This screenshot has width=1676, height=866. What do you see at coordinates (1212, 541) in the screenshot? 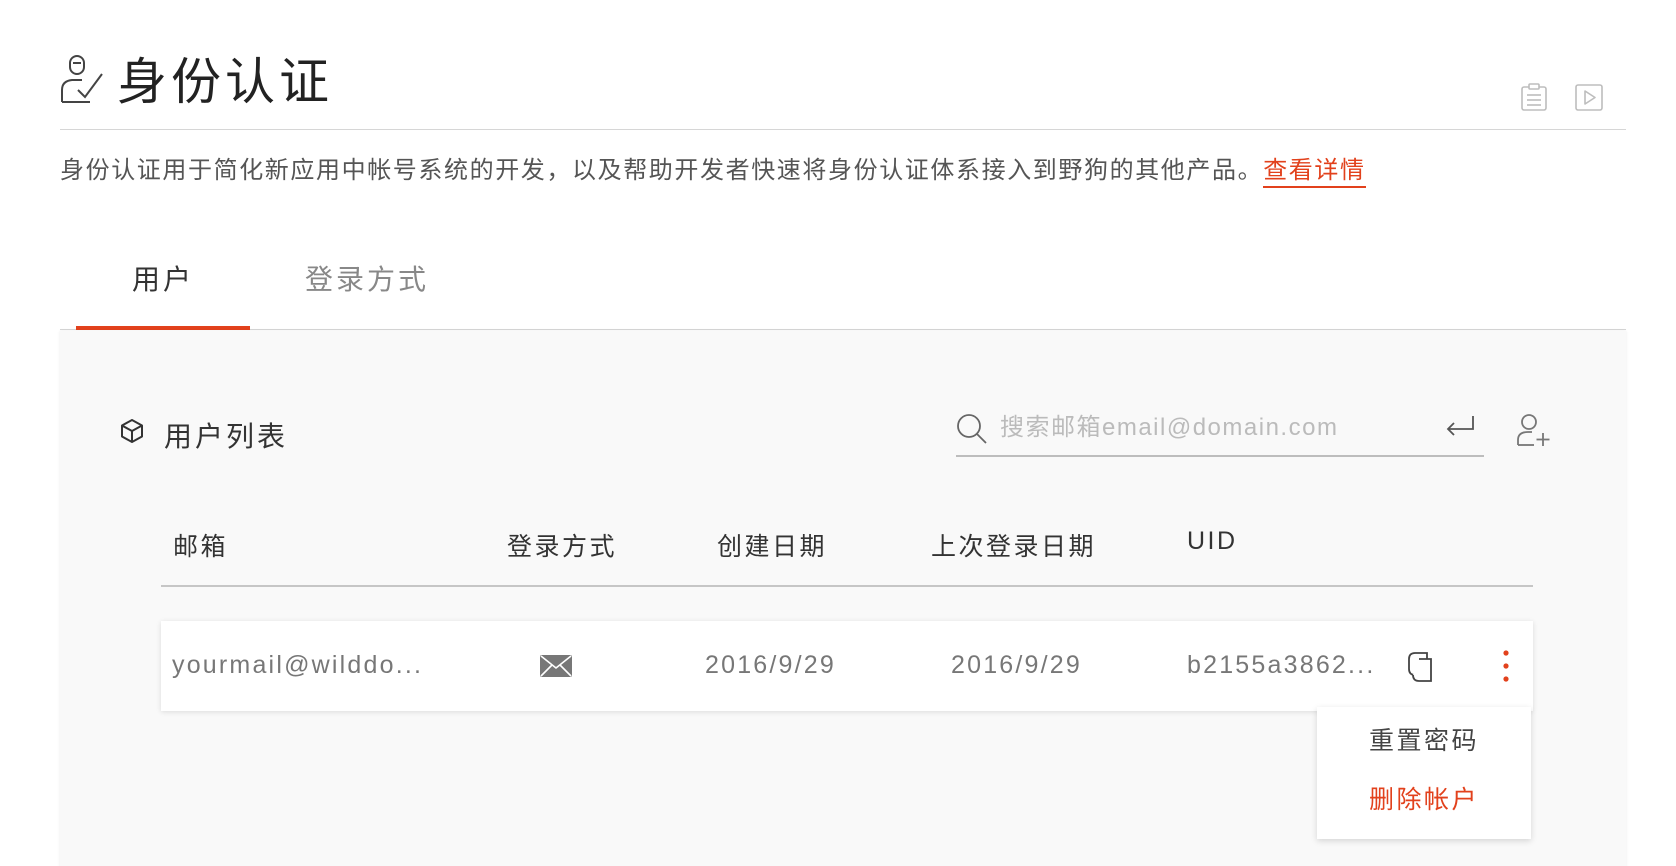
I see `column-header-uid: UID` at bounding box center [1212, 541].